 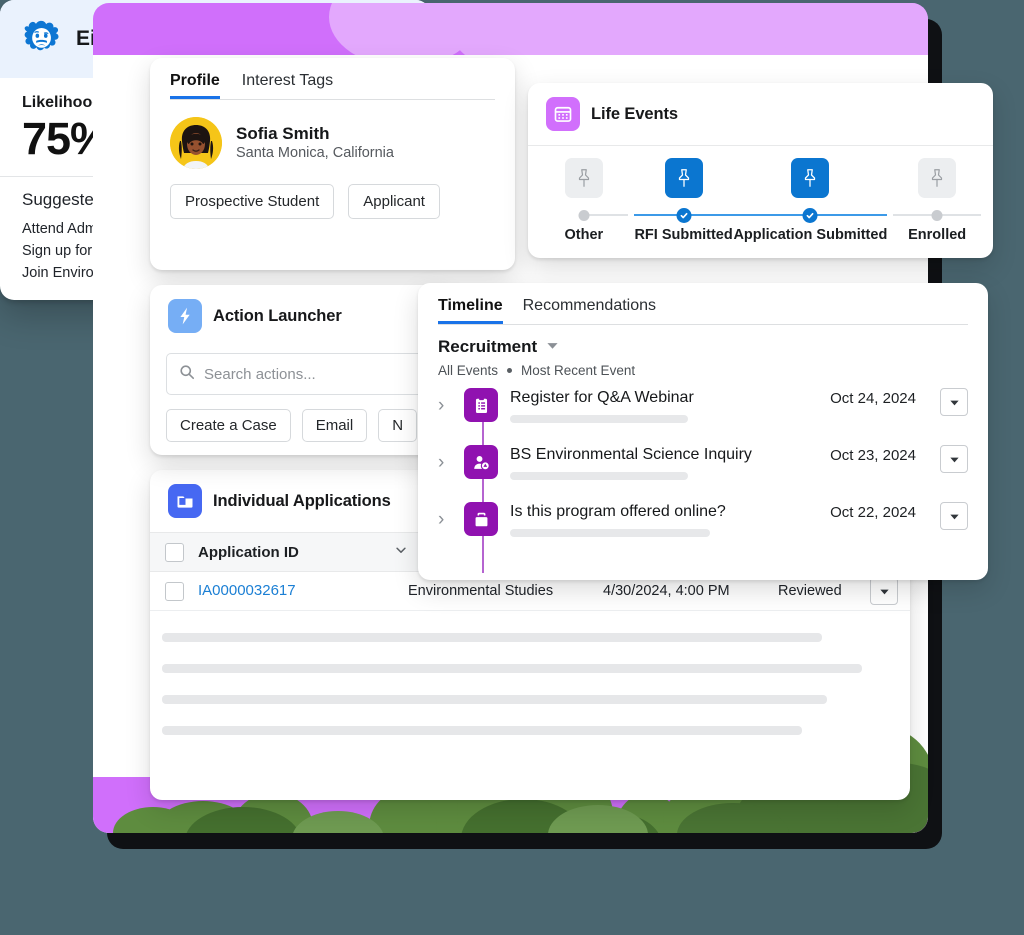 I want to click on profile-identity-text: Sofia Smith Santa Monica, California, so click(x=315, y=143).